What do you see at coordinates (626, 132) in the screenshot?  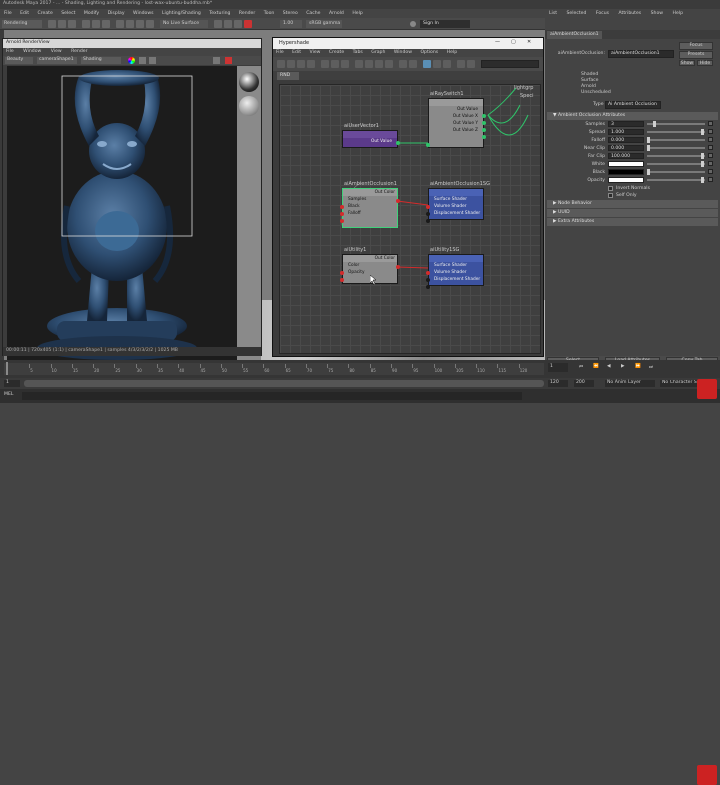 I see `attr-field-spread: 1.000` at bounding box center [626, 132].